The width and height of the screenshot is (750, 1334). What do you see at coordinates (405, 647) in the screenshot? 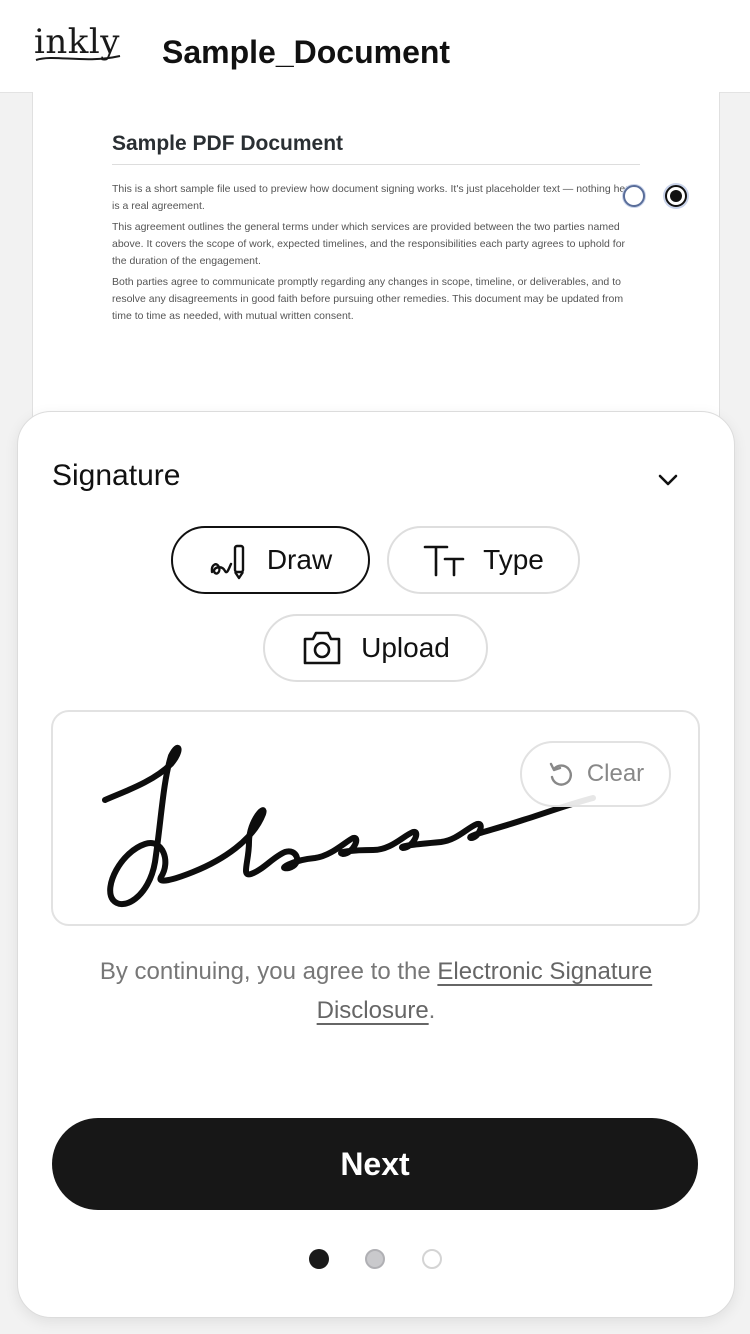
I see `upload-mode-label: Upload` at bounding box center [405, 647].